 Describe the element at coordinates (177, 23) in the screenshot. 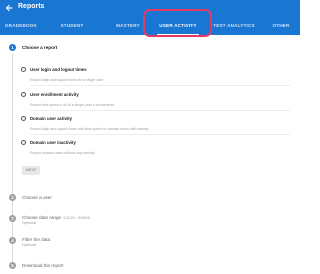

I see `highlight-annotation` at that location.